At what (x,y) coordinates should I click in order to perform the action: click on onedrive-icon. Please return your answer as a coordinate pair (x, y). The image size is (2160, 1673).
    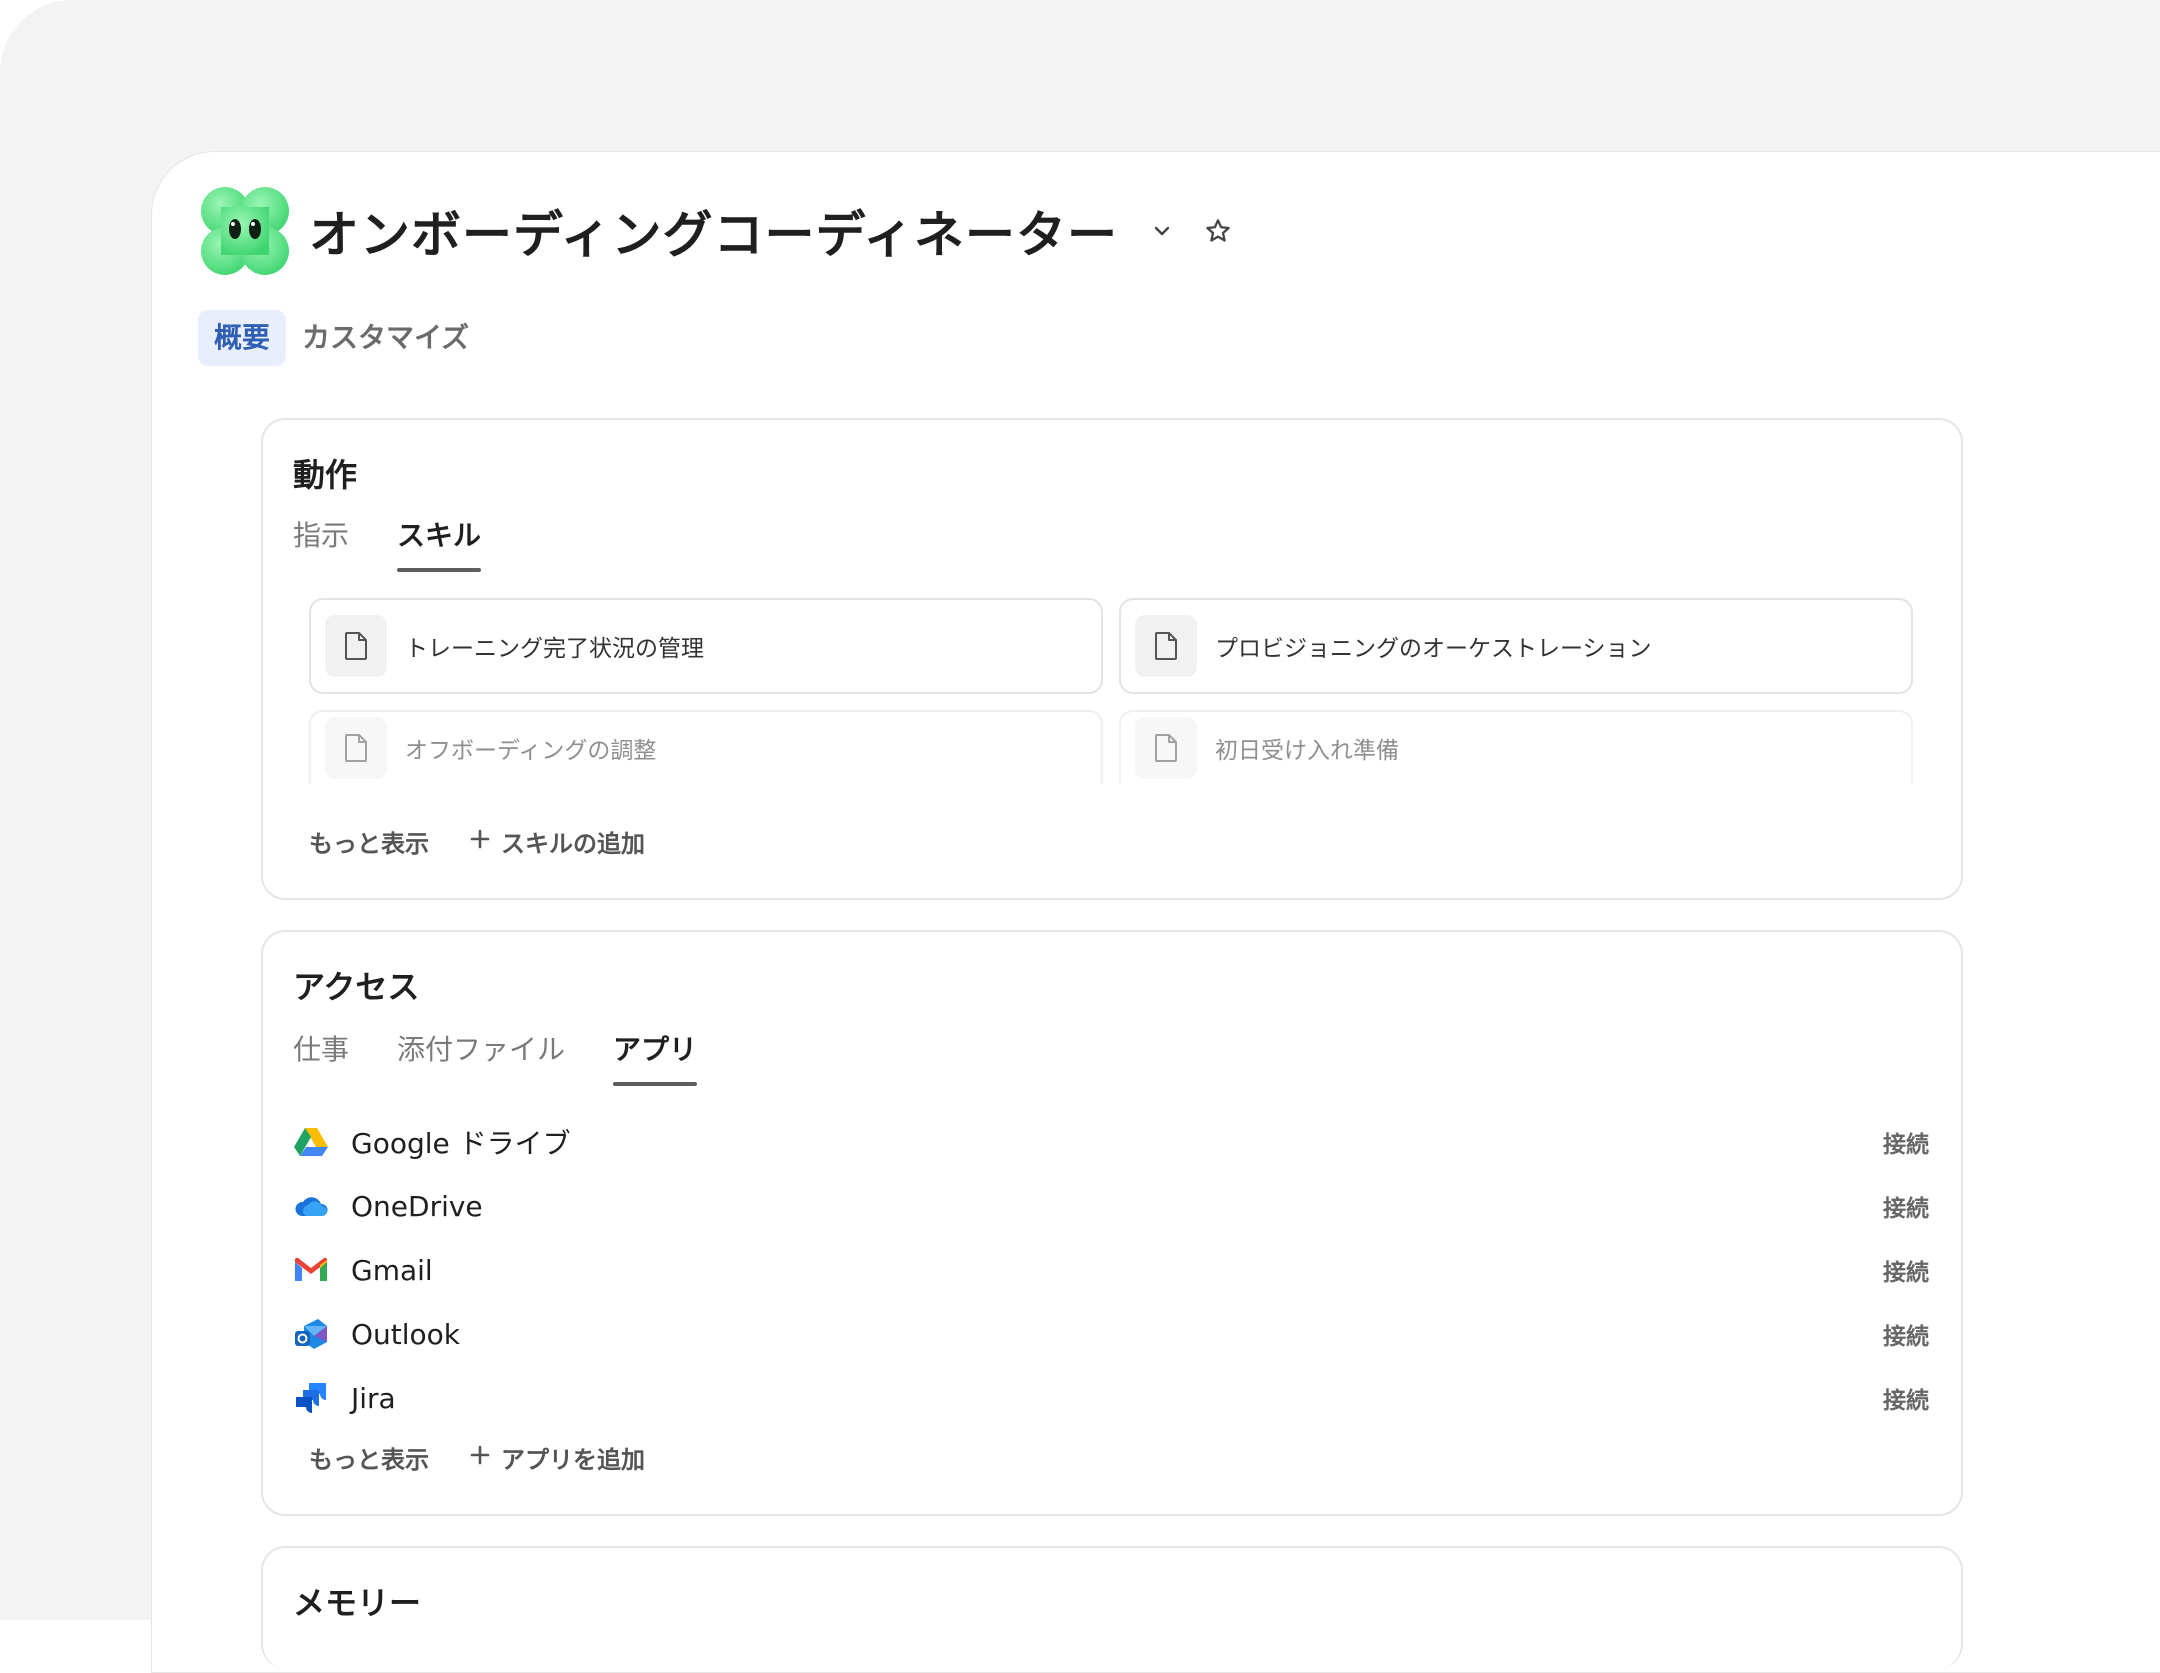
    Looking at the image, I should click on (311, 1206).